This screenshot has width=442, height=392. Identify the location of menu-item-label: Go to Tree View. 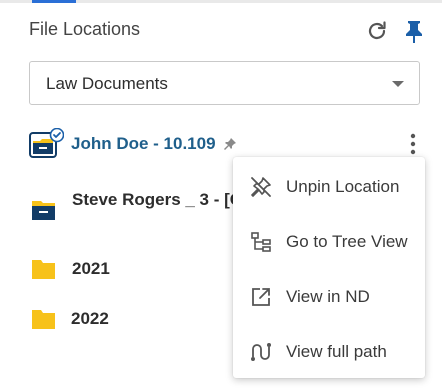
(347, 241).